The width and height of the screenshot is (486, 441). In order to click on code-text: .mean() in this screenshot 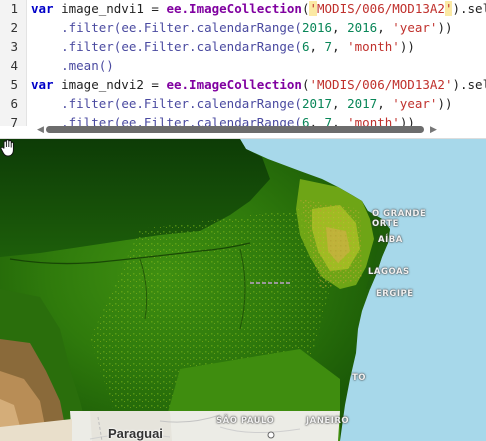, I will do `click(72, 65)`.